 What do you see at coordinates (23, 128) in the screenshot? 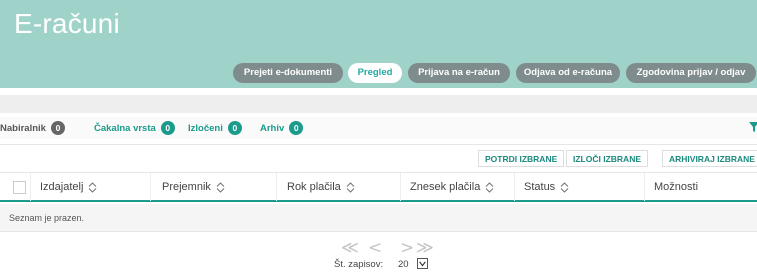
I see `filter-label: Nabiralnik` at bounding box center [23, 128].